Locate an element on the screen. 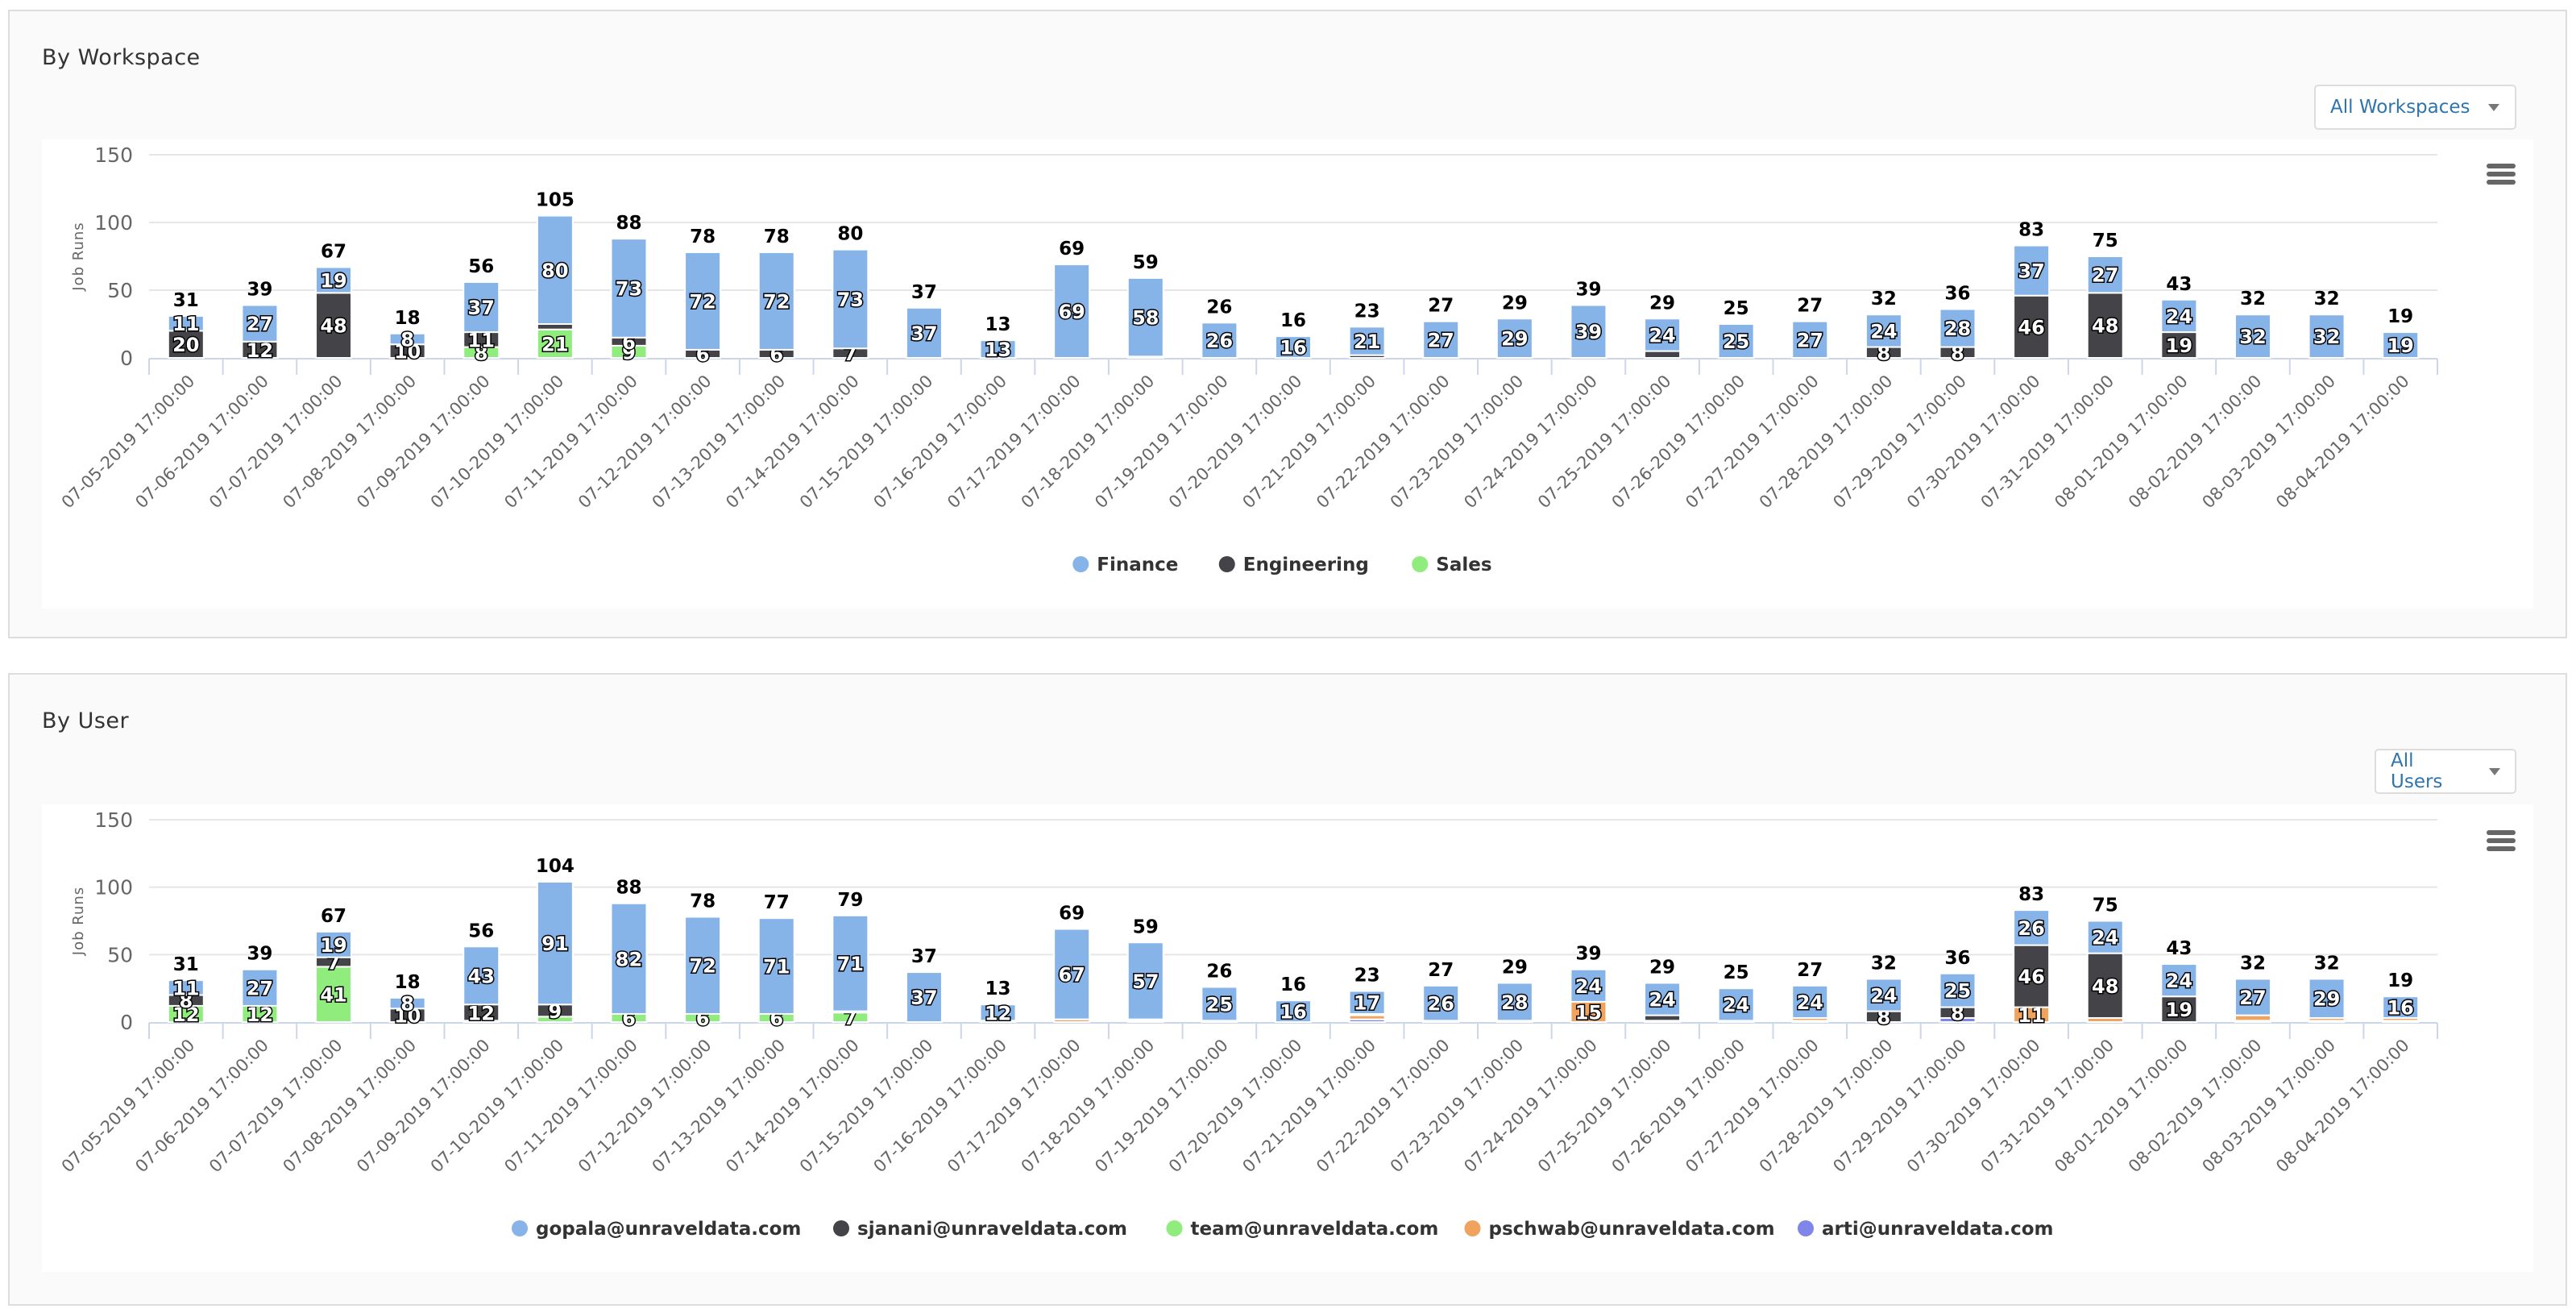 This screenshot has height=1313, width=2576. x-tick-label: 07-18-2019 17:00:00 is located at coordinates (1088, 443).